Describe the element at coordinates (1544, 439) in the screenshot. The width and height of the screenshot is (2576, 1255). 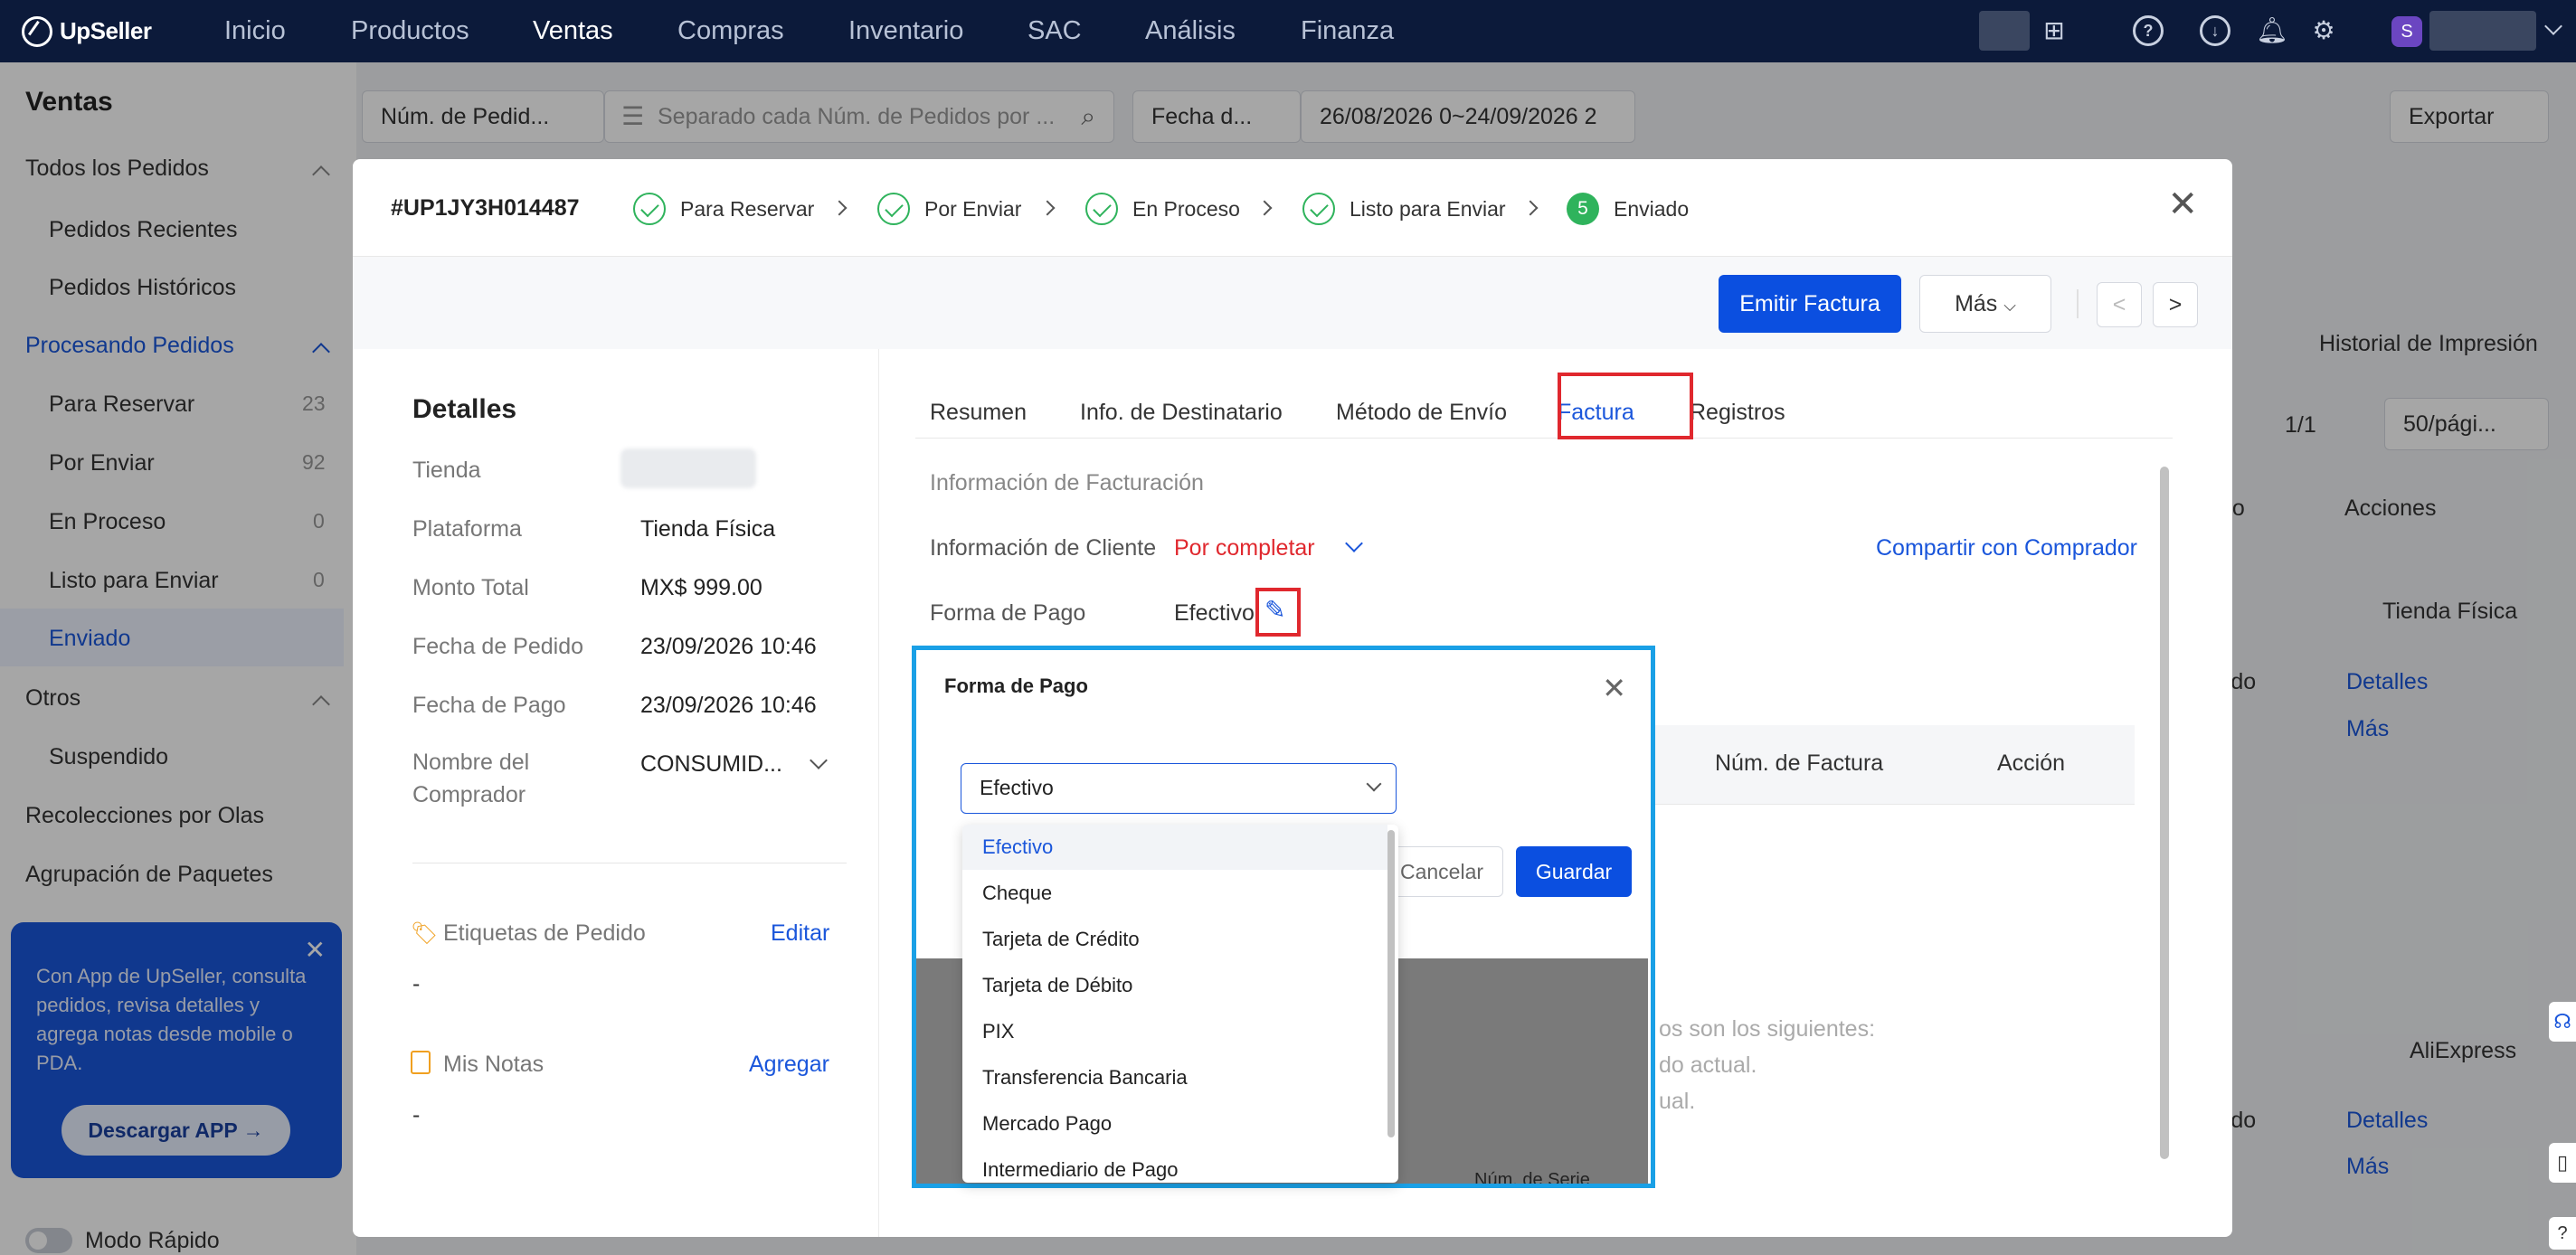
I see `tabs-divider` at that location.